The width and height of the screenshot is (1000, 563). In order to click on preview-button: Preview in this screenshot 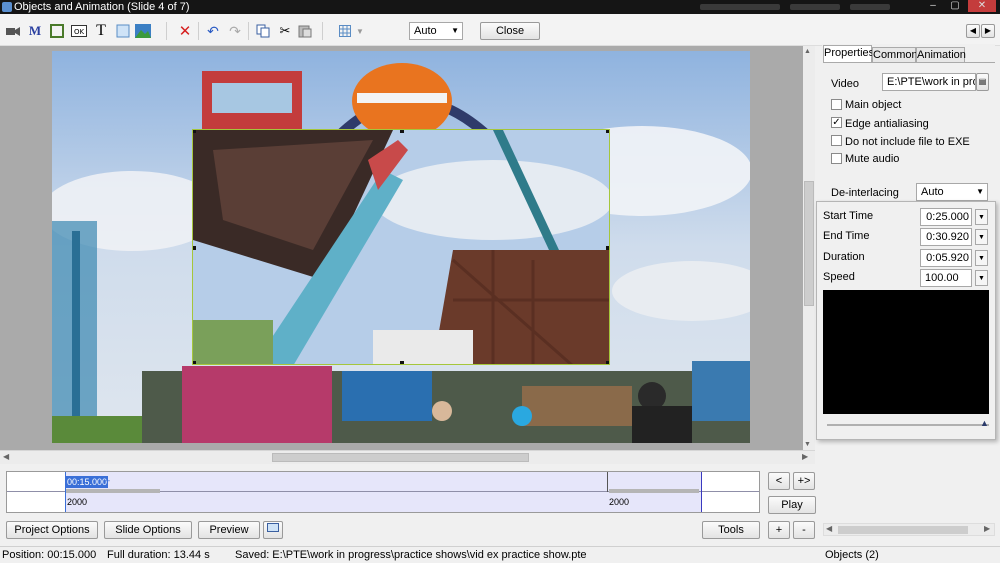, I will do `click(229, 530)`.